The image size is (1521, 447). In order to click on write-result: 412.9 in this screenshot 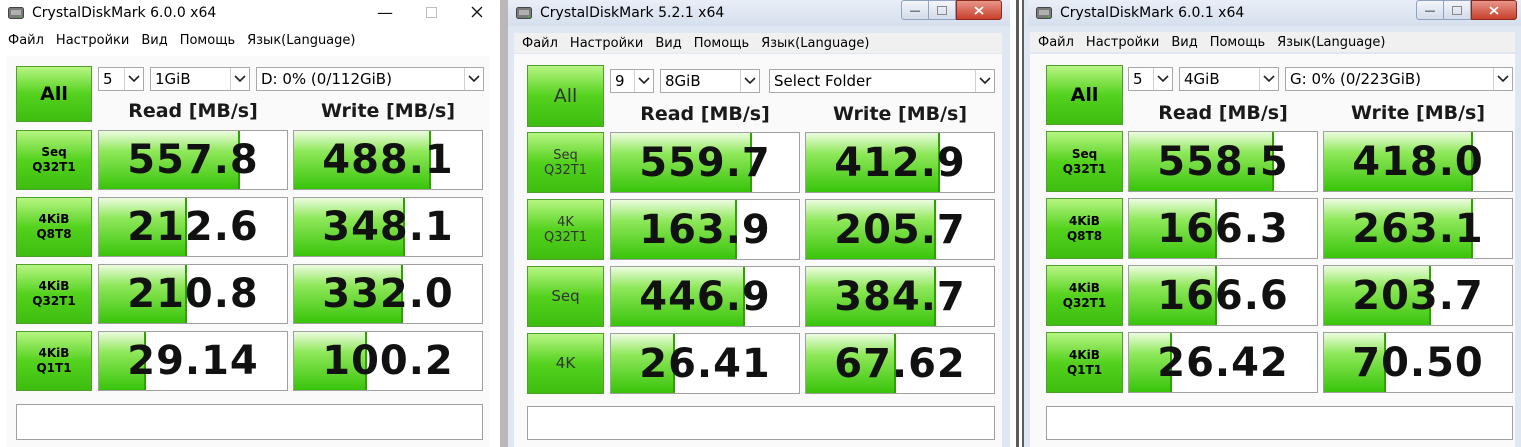, I will do `click(900, 162)`.